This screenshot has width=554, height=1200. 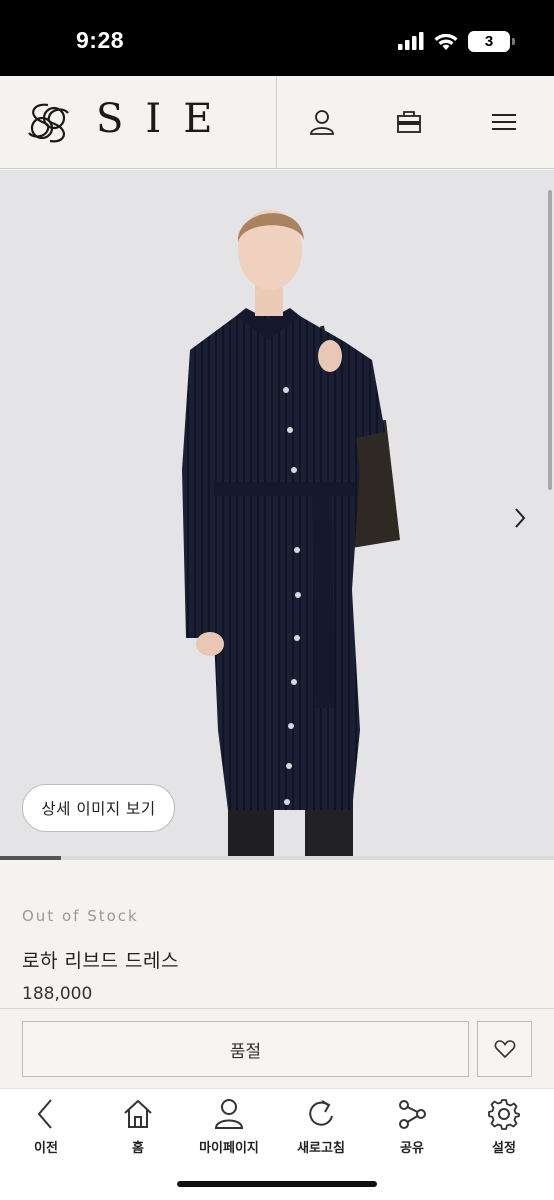 What do you see at coordinates (245, 1049) in the screenshot?
I see `sold-out-button: 품절` at bounding box center [245, 1049].